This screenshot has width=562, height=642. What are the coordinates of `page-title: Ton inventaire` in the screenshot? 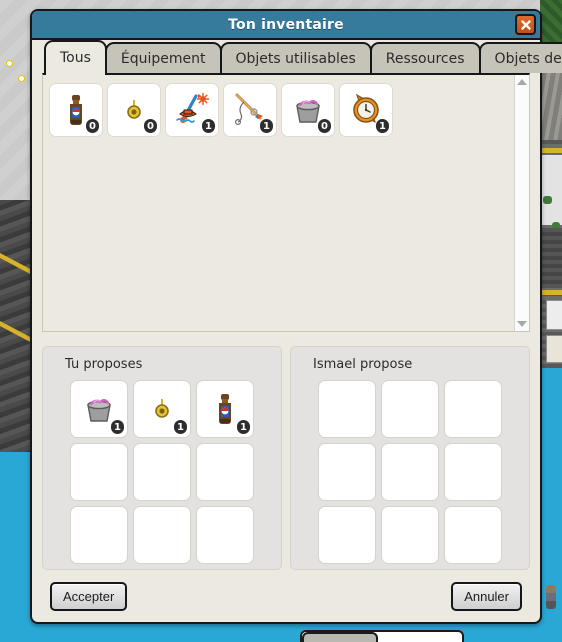 It's located at (286, 24).